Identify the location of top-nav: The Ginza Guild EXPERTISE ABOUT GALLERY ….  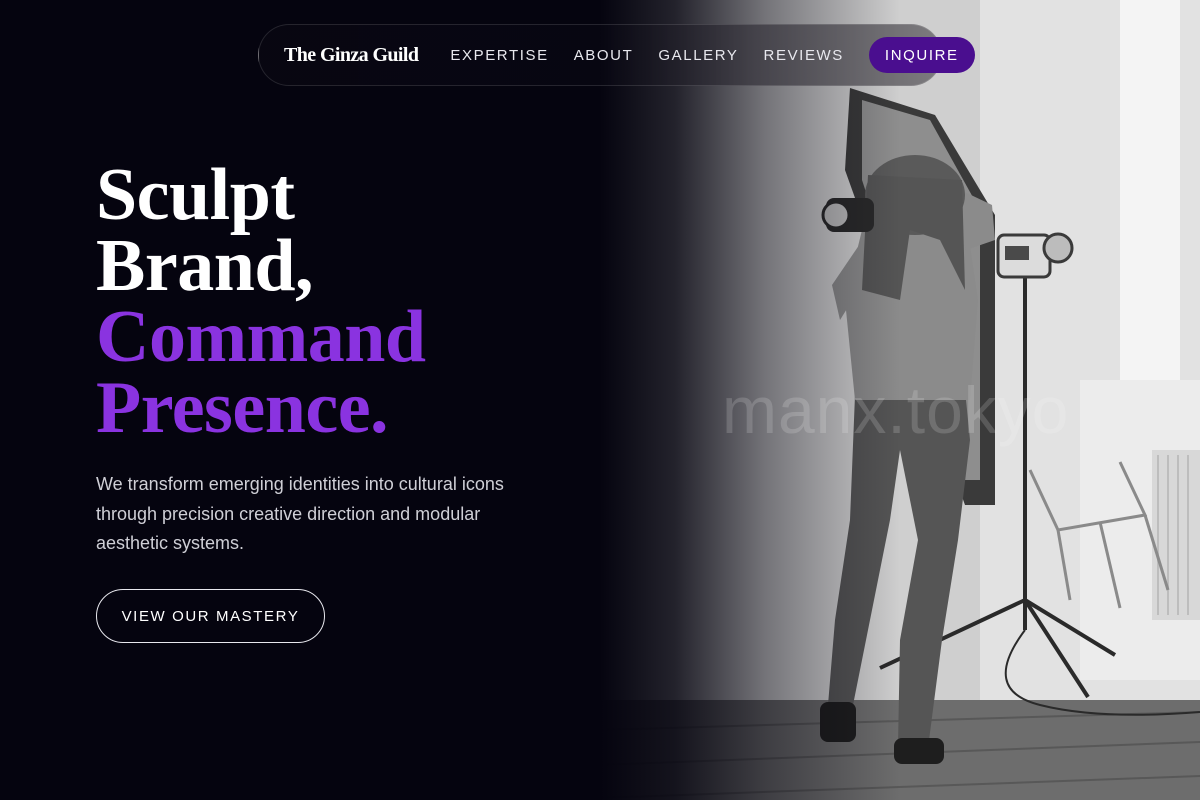
(616, 55).